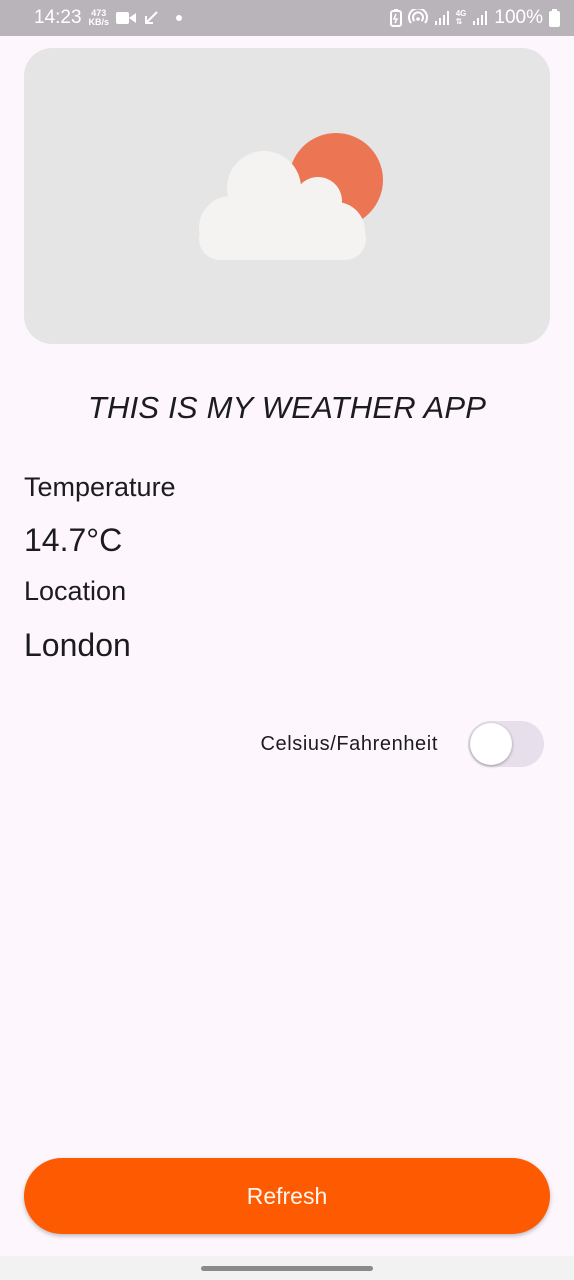 The image size is (574, 1280). I want to click on notification-dot-icon, so click(179, 18).